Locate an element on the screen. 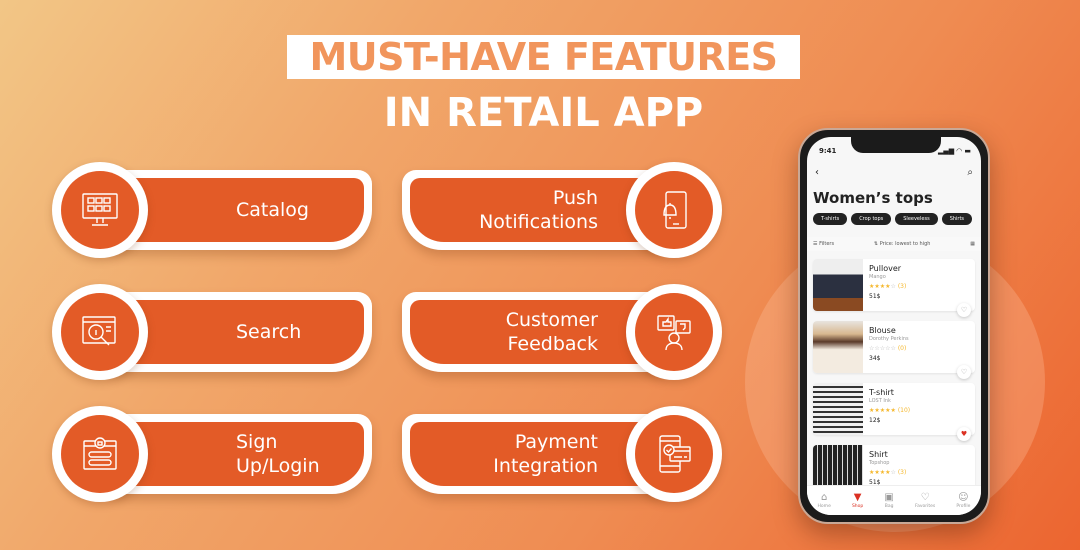 This screenshot has height=550, width=1080. card-pill: Catalog is located at coordinates (242, 210).